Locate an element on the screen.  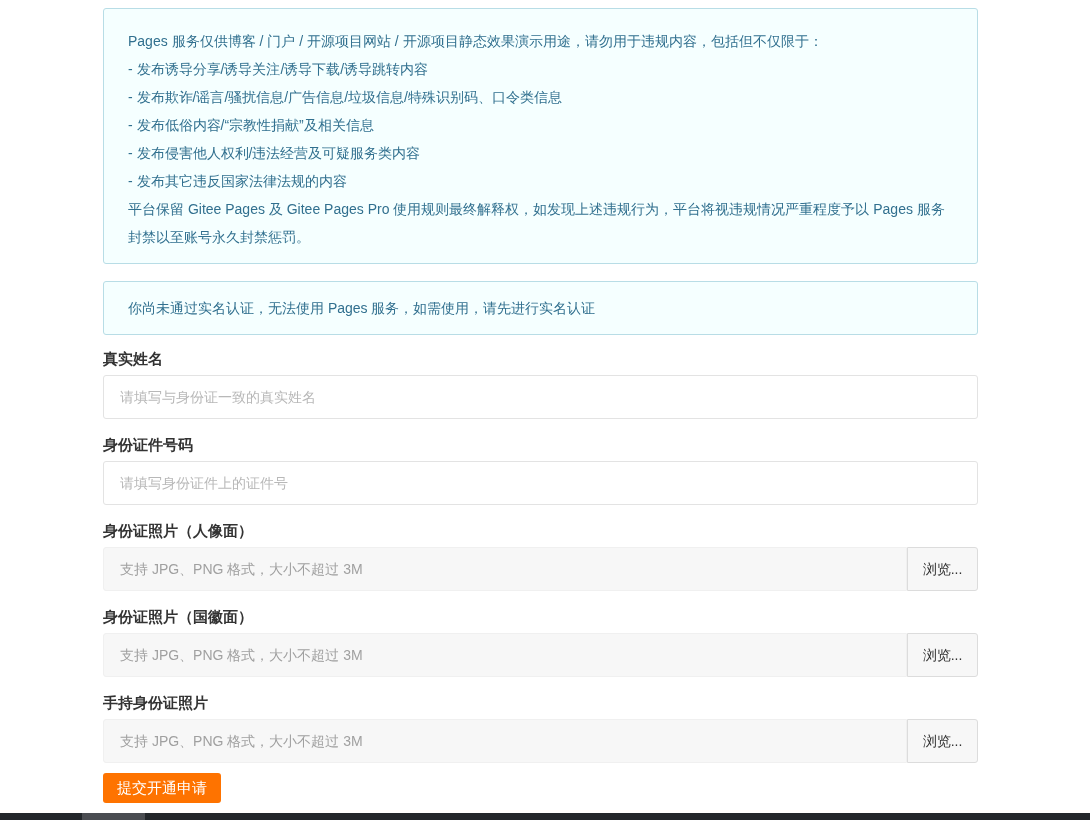
notice-text: - 发布侵害他人权利/违法经营及可疑服务类内容 is located at coordinates (275, 153).